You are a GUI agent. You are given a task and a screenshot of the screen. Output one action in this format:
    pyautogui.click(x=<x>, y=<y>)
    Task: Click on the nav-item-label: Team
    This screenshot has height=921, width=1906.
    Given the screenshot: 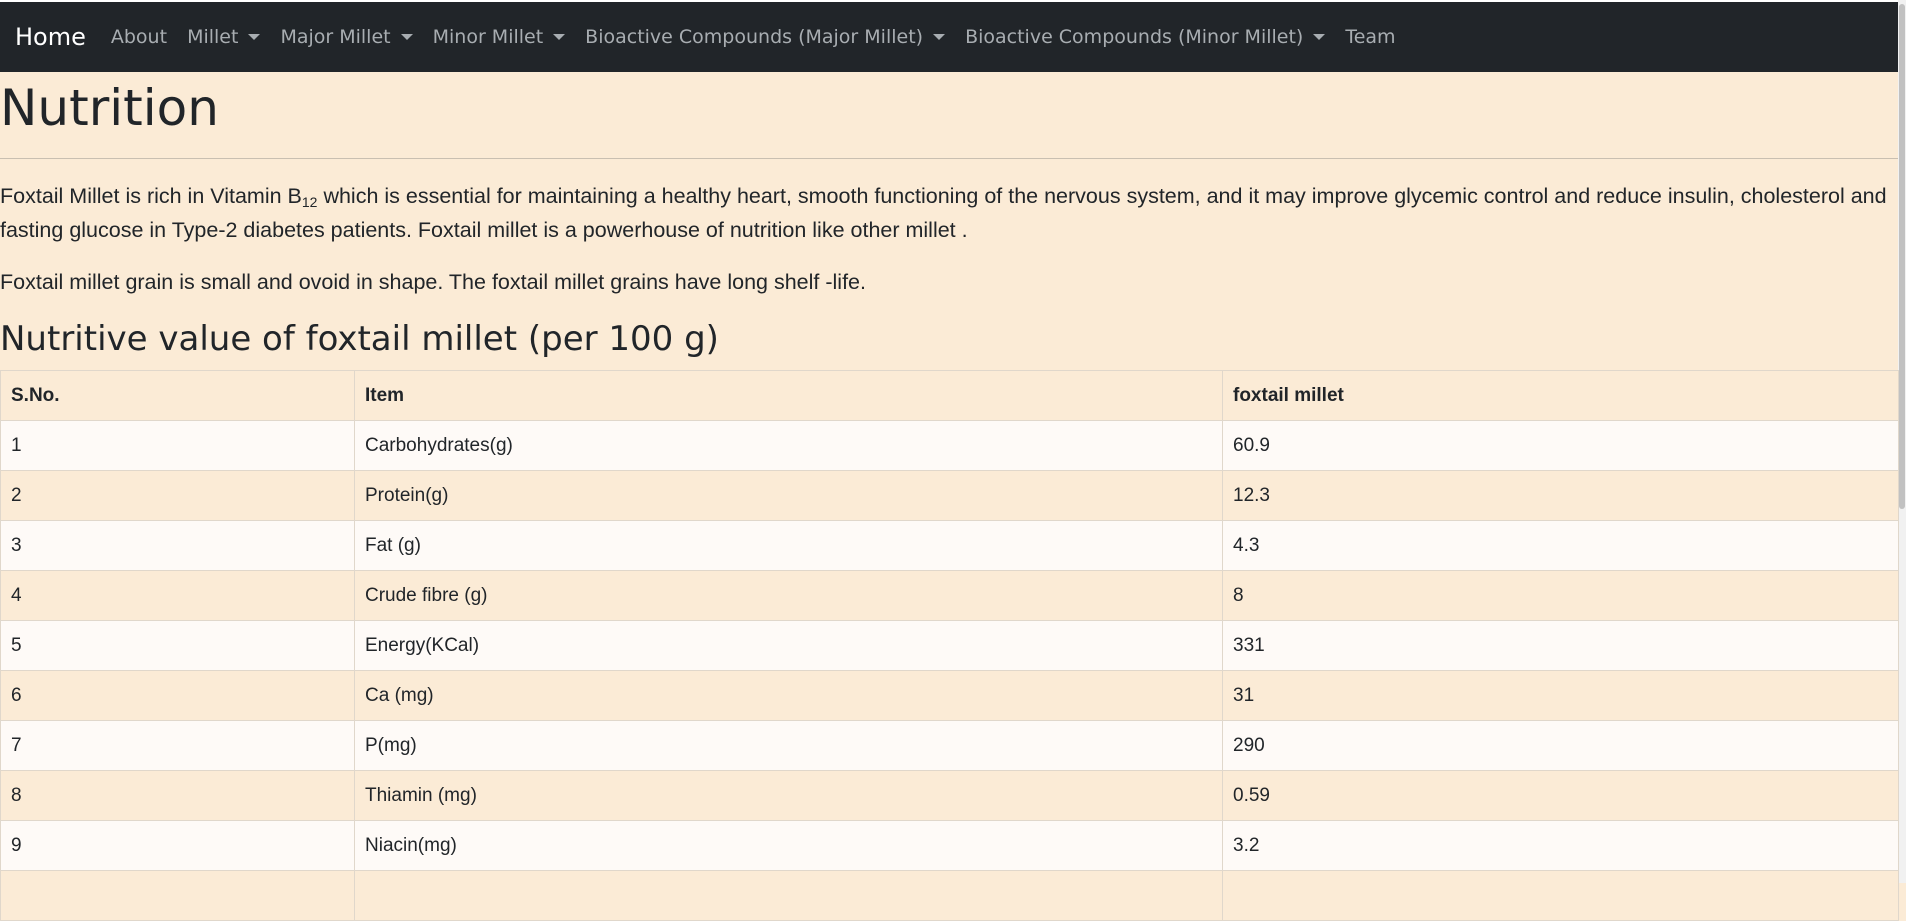 What is the action you would take?
    pyautogui.click(x=1370, y=37)
    